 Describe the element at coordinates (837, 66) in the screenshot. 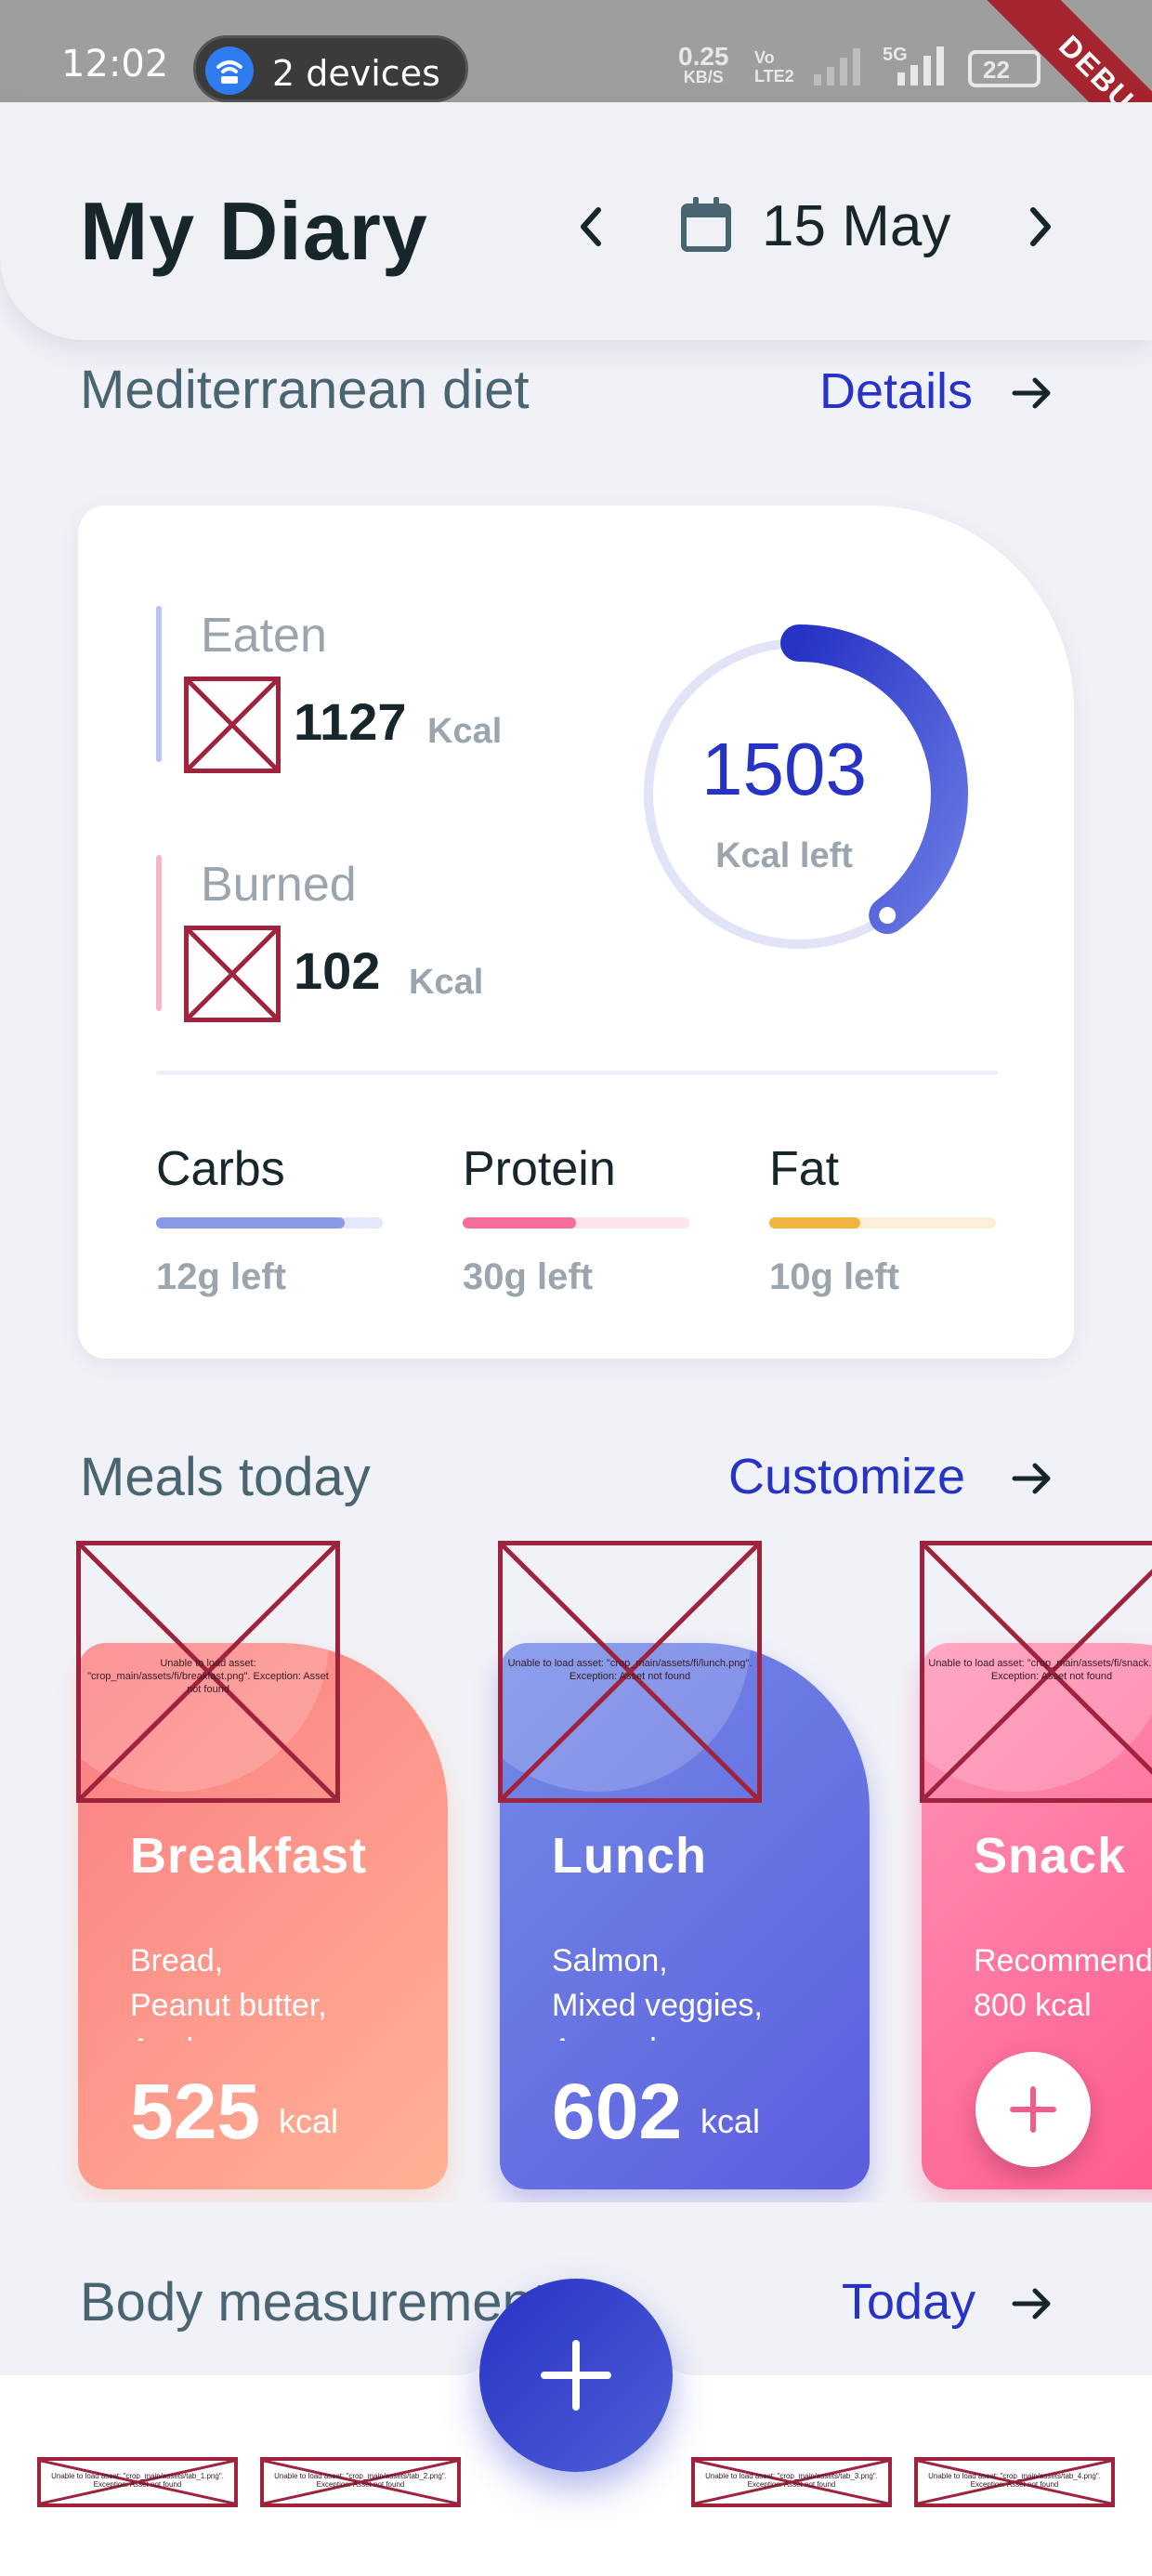

I see `signal-1-icon` at that location.